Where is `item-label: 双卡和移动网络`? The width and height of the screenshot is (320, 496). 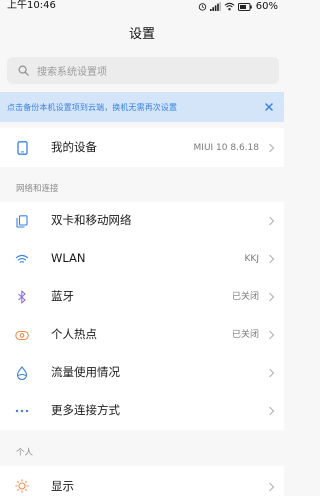 item-label: 双卡和移动网络 is located at coordinates (91, 220).